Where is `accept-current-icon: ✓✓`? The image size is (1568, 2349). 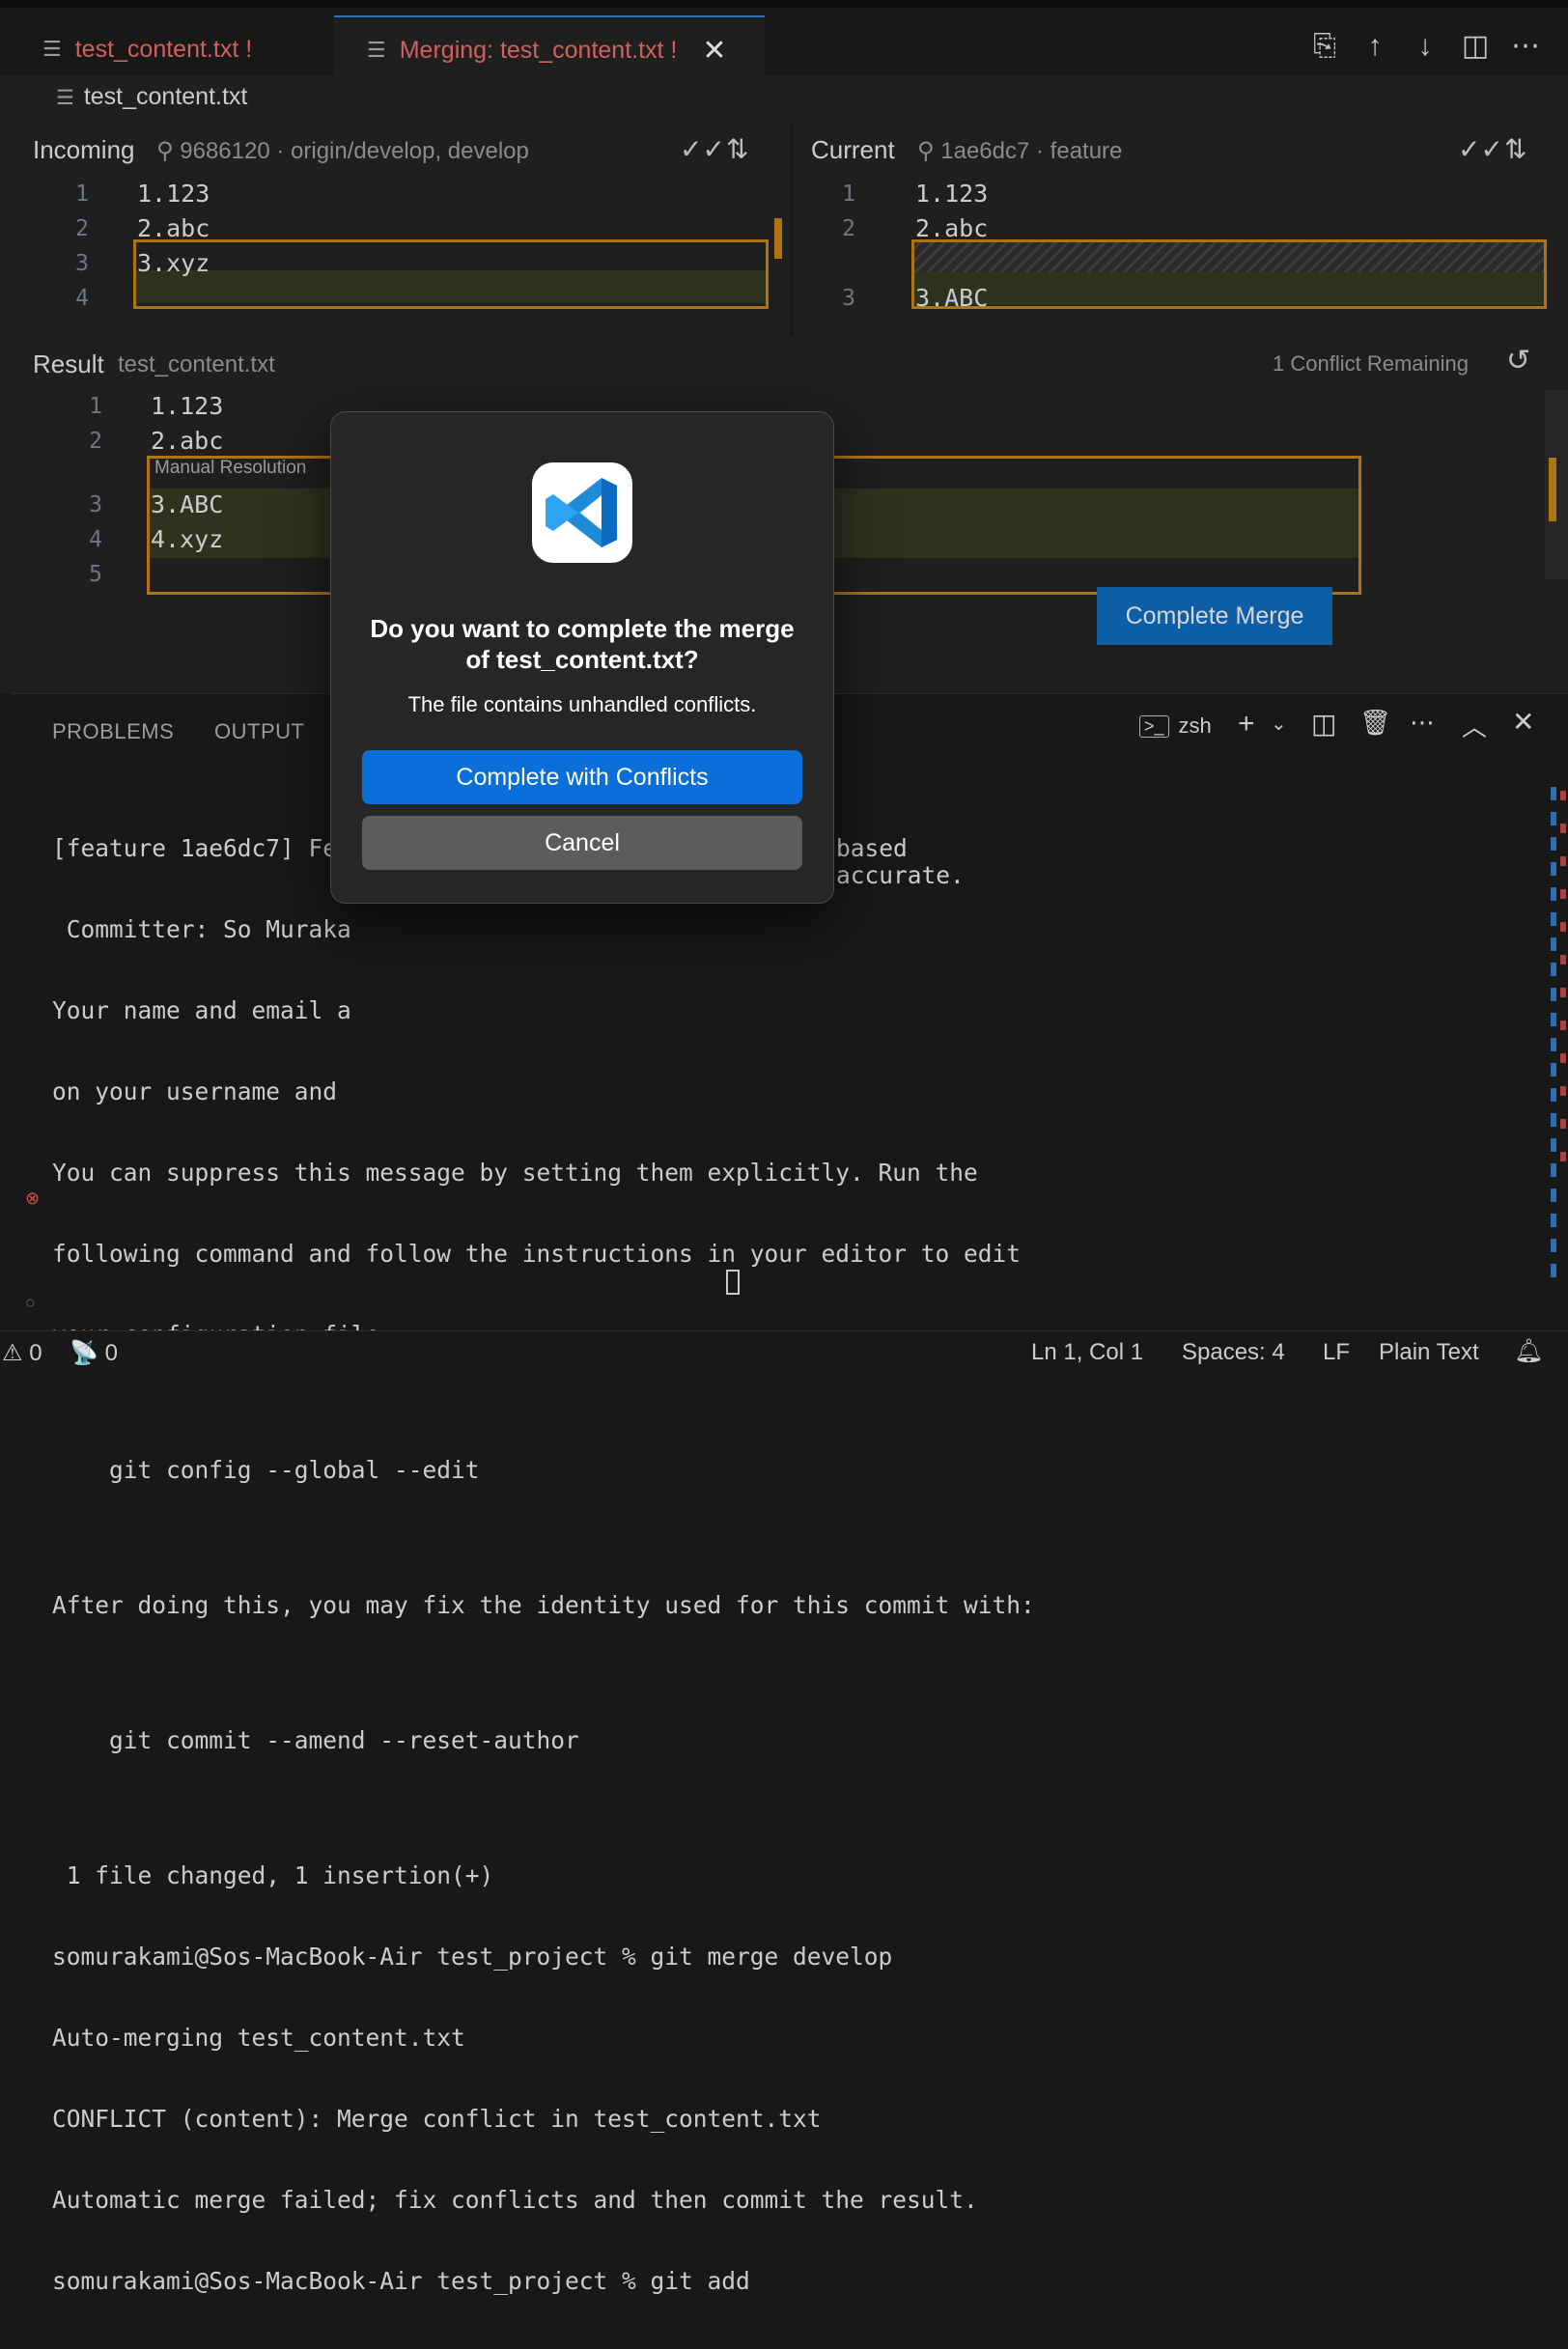
accept-current-icon: ✓✓ is located at coordinates (1481, 149).